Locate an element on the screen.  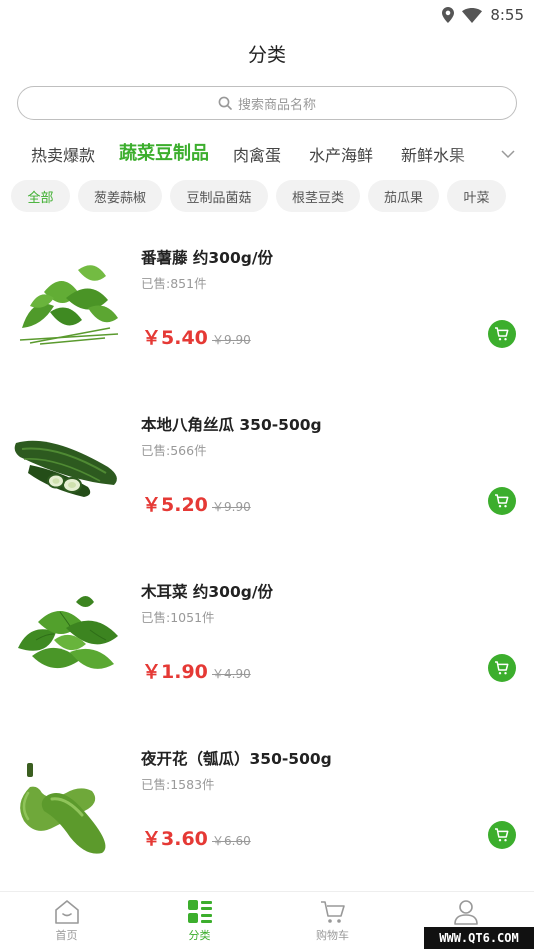
chip-roots-beans: 根茎豆类 is located at coordinates (318, 196).